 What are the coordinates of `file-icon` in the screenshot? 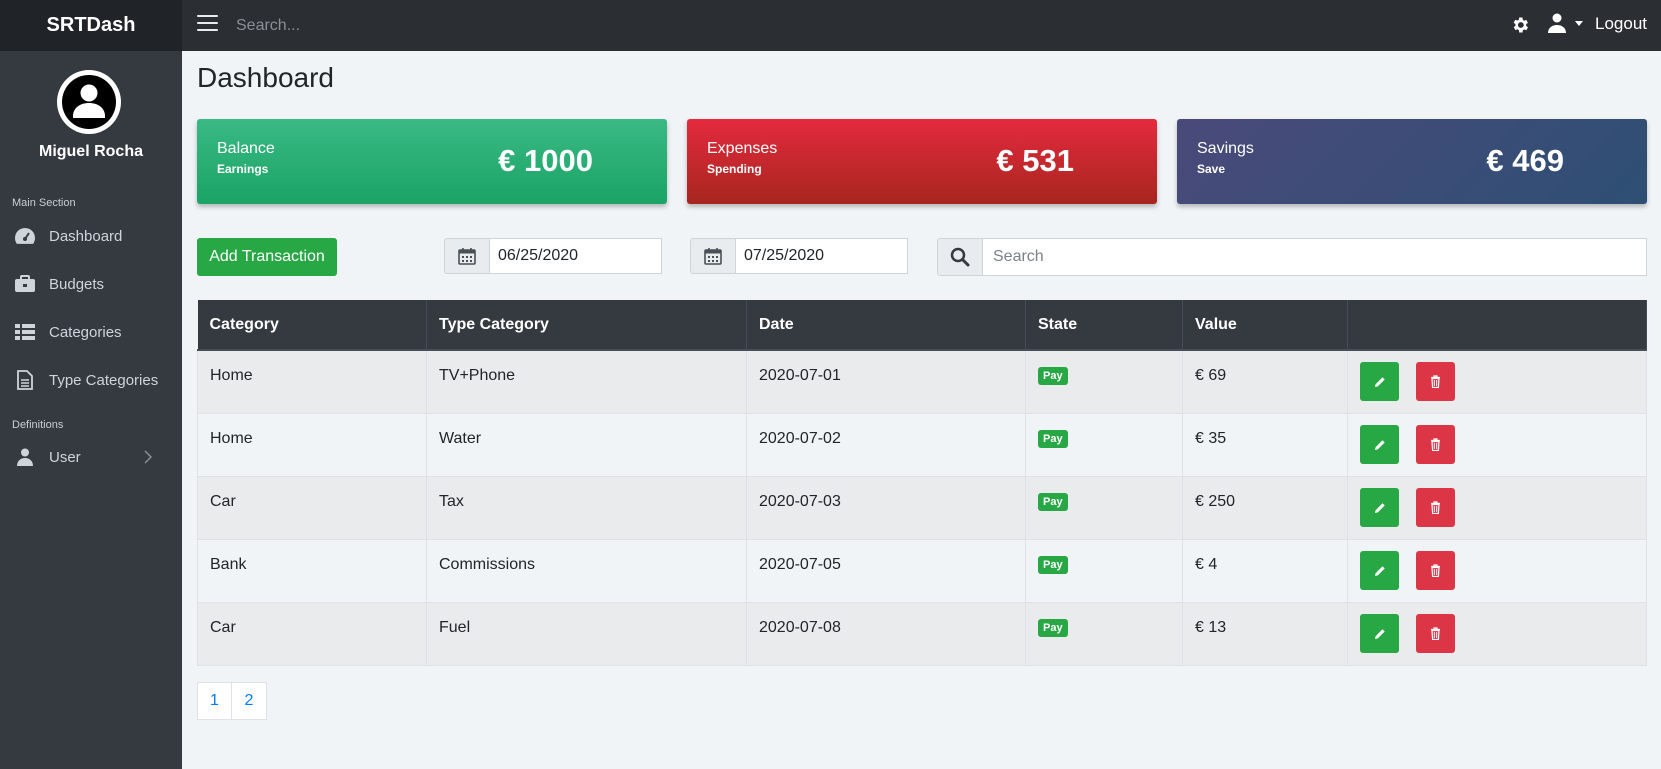 It's located at (25, 380).